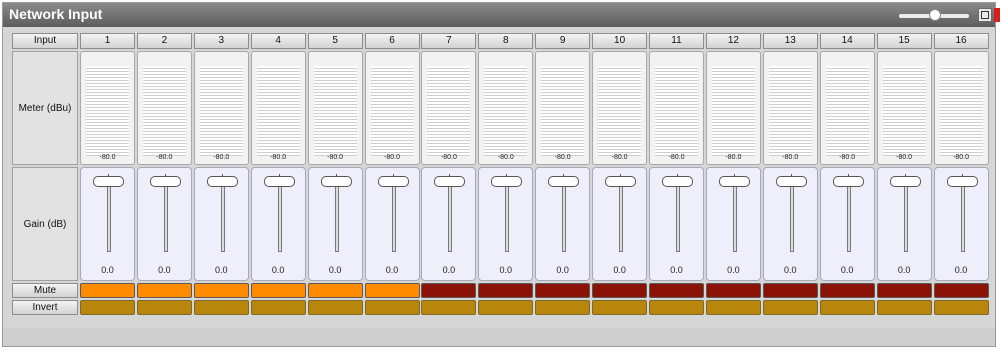 This screenshot has height=351, width=1002. What do you see at coordinates (392, 41) in the screenshot?
I see `channel-header: 6` at bounding box center [392, 41].